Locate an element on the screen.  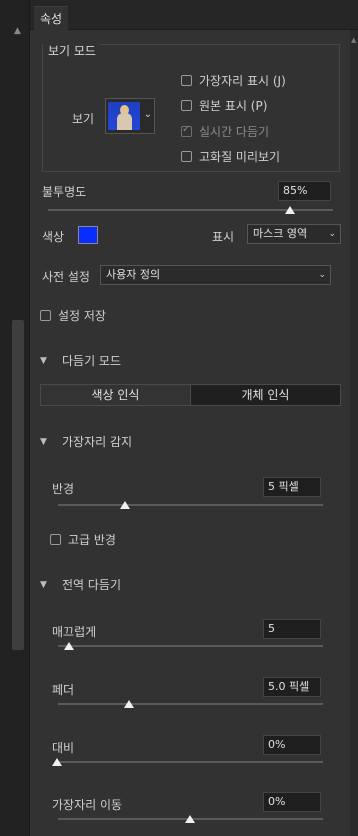
view-mode-picker: ⌄ is located at coordinates (130, 116).